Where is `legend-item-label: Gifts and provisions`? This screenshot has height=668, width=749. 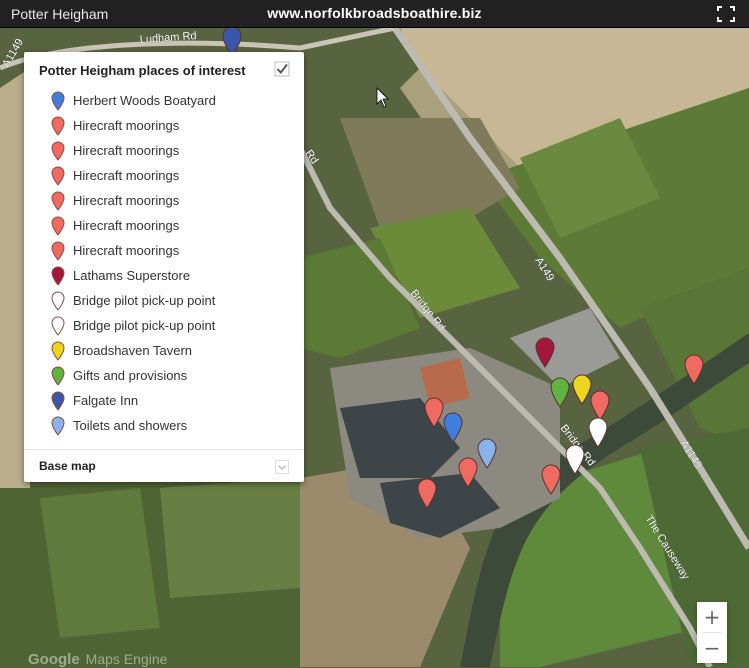
legend-item-label: Gifts and provisions is located at coordinates (130, 375).